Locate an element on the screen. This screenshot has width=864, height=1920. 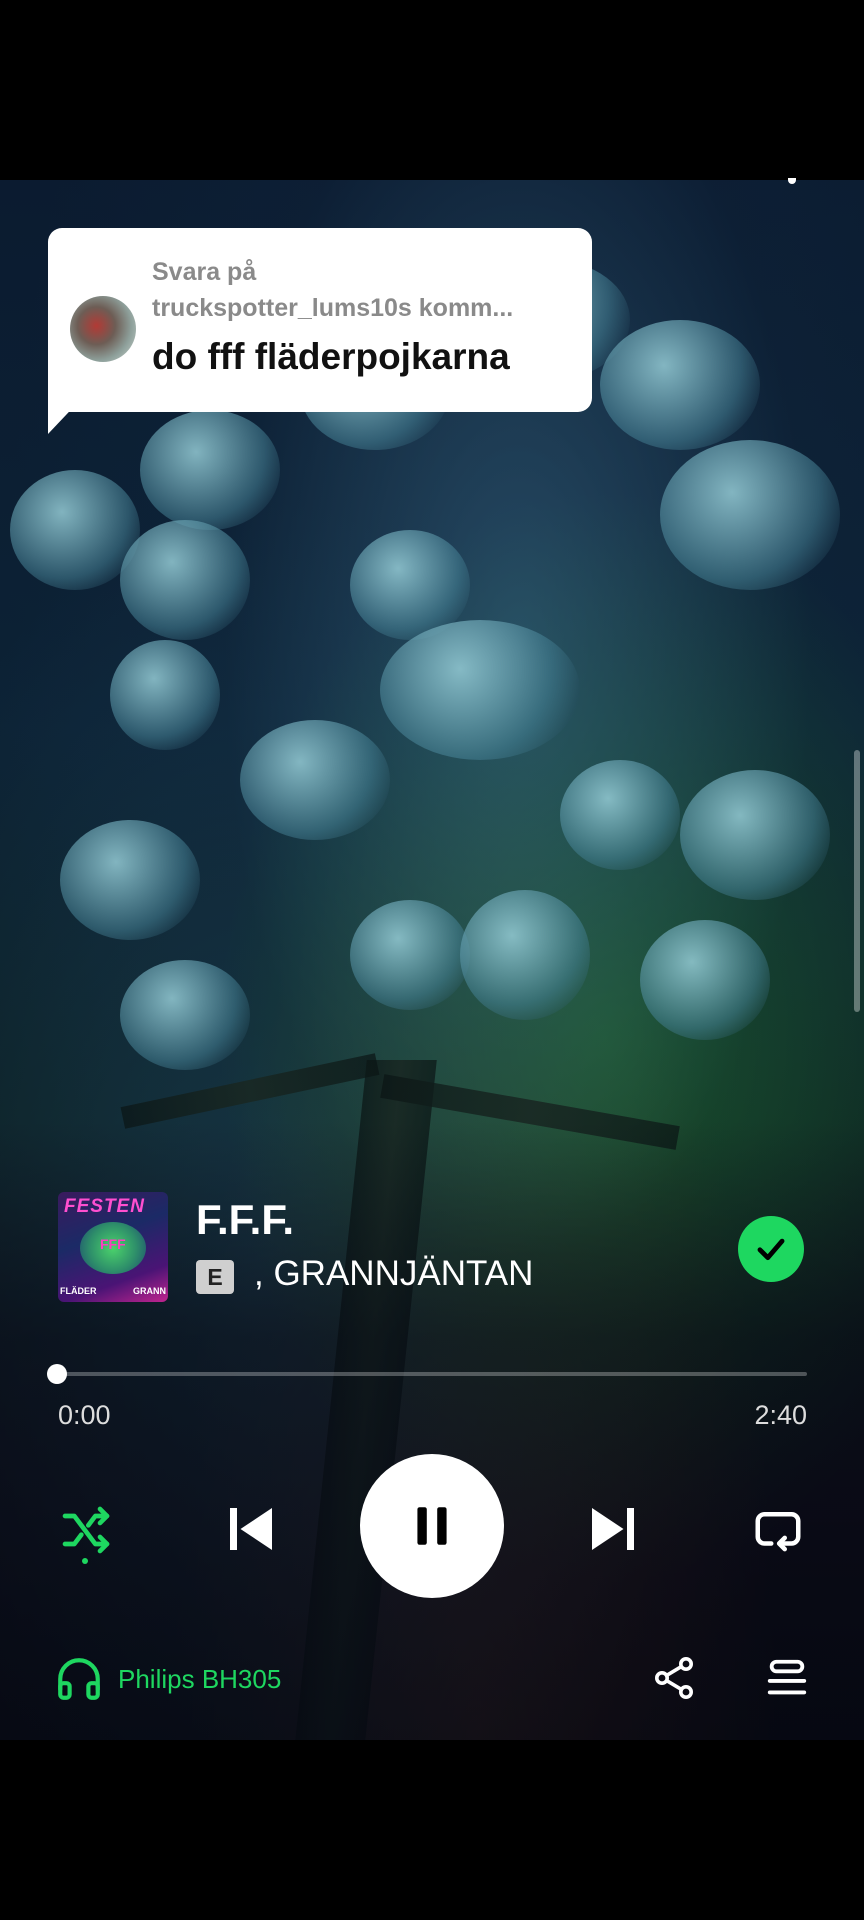
repeat-icon is located at coordinates (778, 1532).